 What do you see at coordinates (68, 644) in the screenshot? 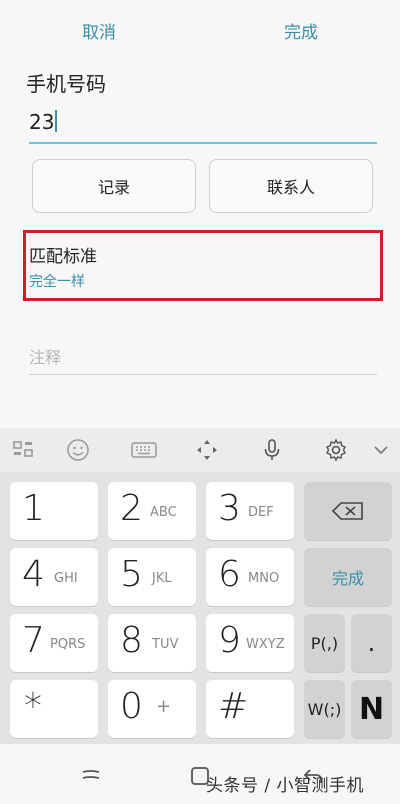
I see `key-letters: PQRS` at bounding box center [68, 644].